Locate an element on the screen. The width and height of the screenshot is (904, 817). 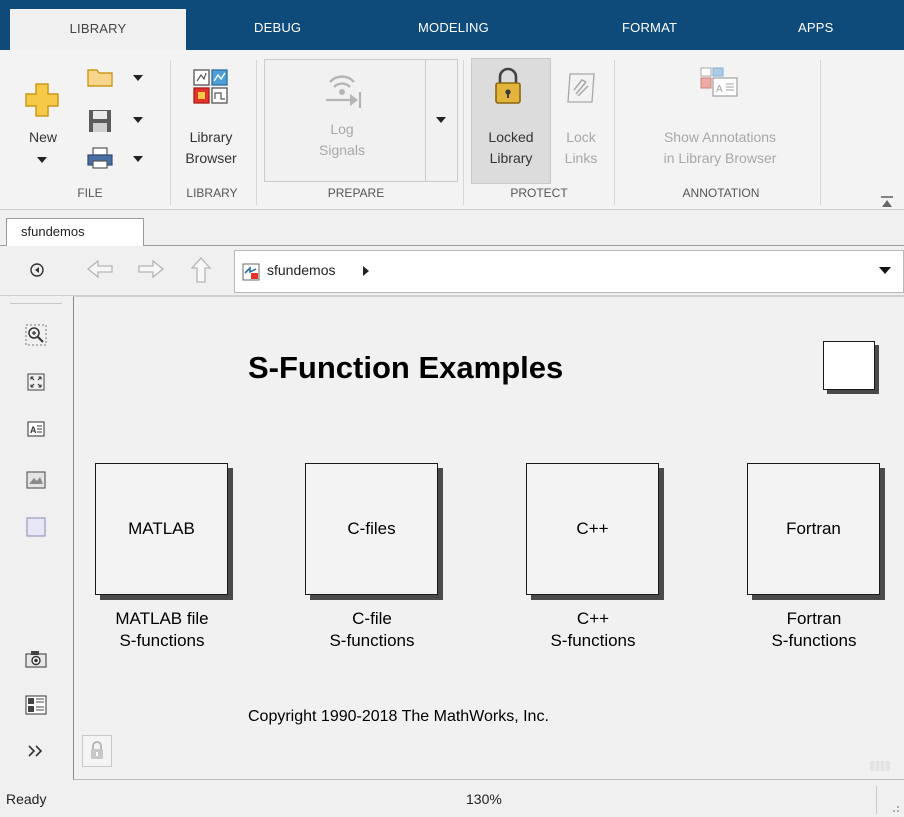
block-label: MATLAB is located at coordinates (161, 528).